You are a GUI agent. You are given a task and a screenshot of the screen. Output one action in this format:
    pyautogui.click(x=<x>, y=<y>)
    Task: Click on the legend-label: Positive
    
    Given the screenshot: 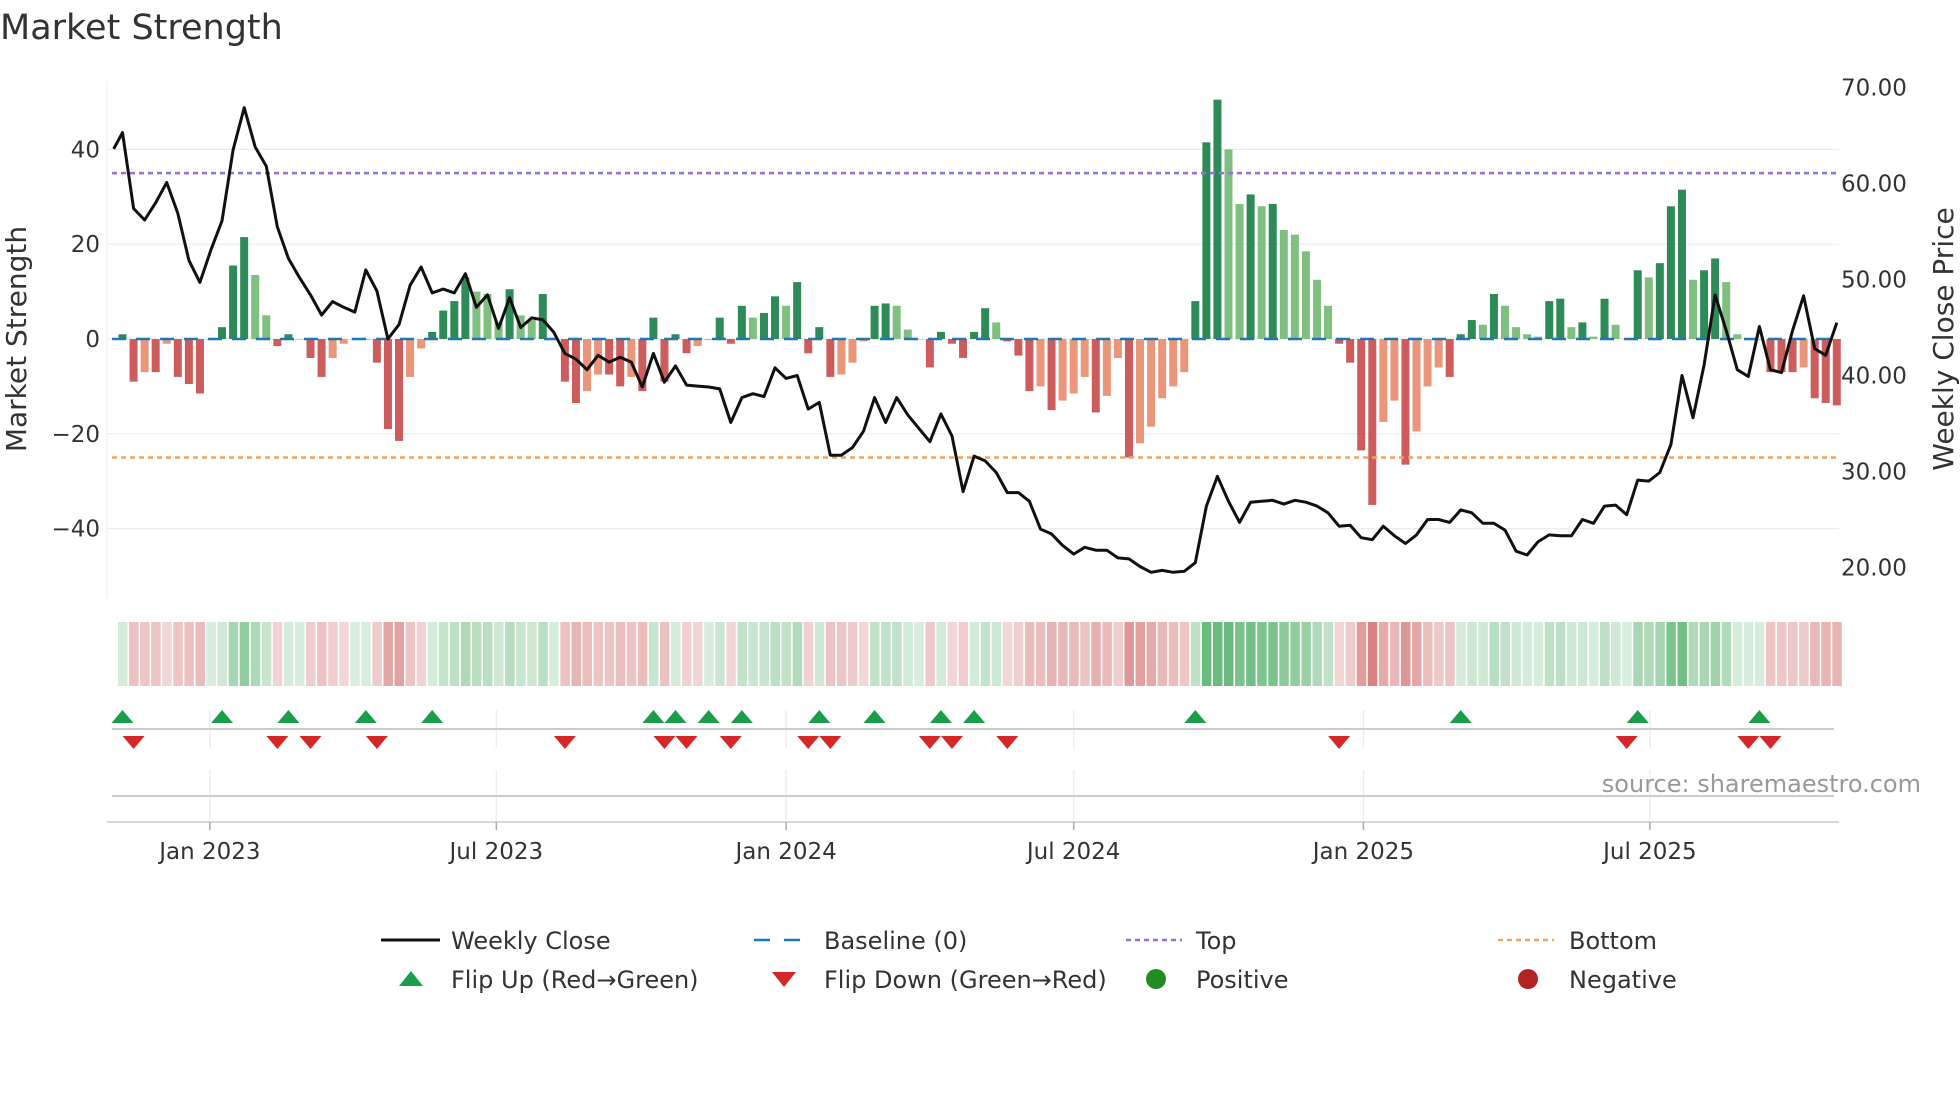 What is the action you would take?
    pyautogui.click(x=1242, y=980)
    